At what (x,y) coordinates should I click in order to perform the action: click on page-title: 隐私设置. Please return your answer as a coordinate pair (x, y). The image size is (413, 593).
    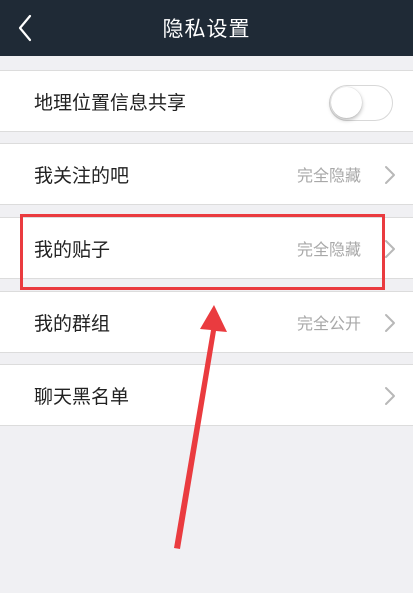
    Looking at the image, I should click on (206, 29).